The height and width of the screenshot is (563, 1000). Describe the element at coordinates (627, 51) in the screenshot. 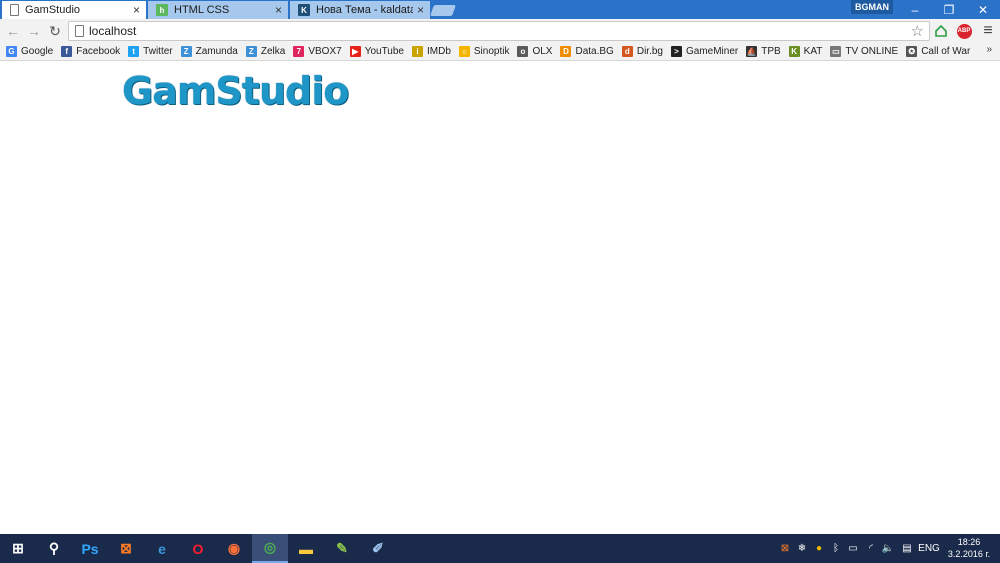

I see `dirbg-icon: d` at that location.